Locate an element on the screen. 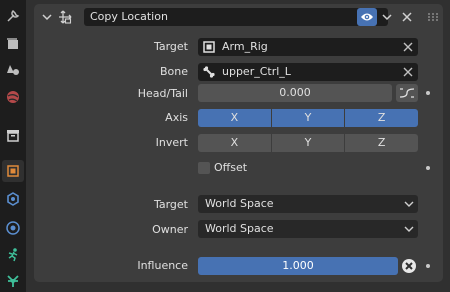  target-space-value: World Space is located at coordinates (239, 203).